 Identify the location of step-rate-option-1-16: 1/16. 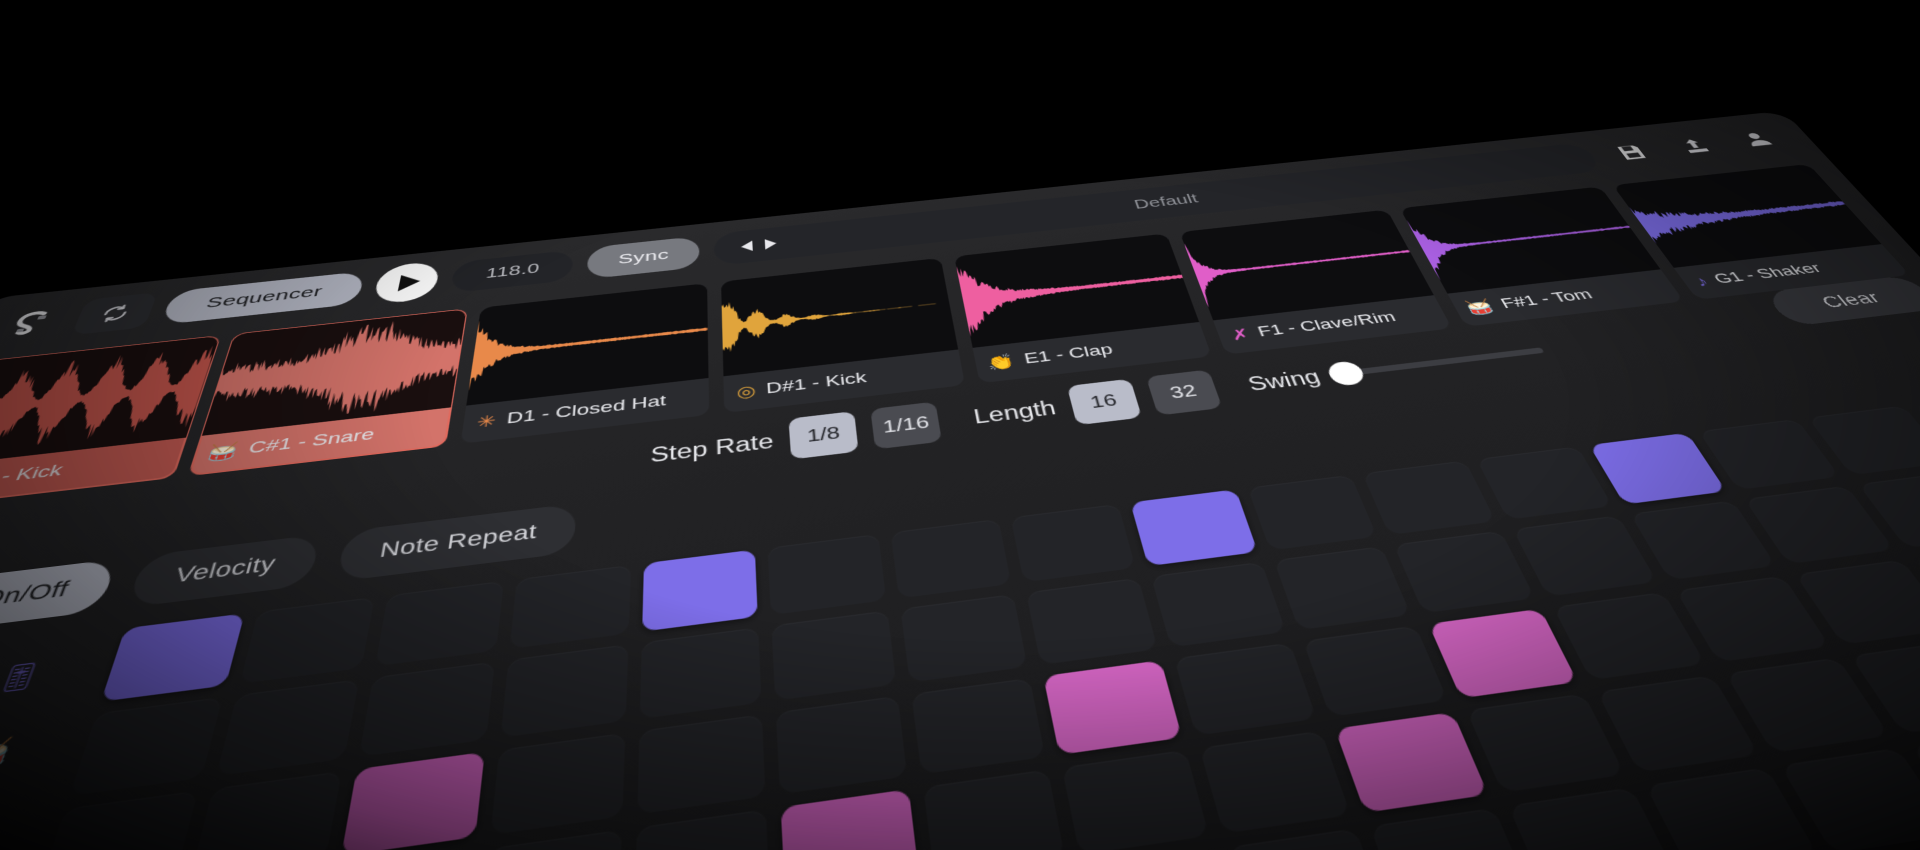
(906, 425).